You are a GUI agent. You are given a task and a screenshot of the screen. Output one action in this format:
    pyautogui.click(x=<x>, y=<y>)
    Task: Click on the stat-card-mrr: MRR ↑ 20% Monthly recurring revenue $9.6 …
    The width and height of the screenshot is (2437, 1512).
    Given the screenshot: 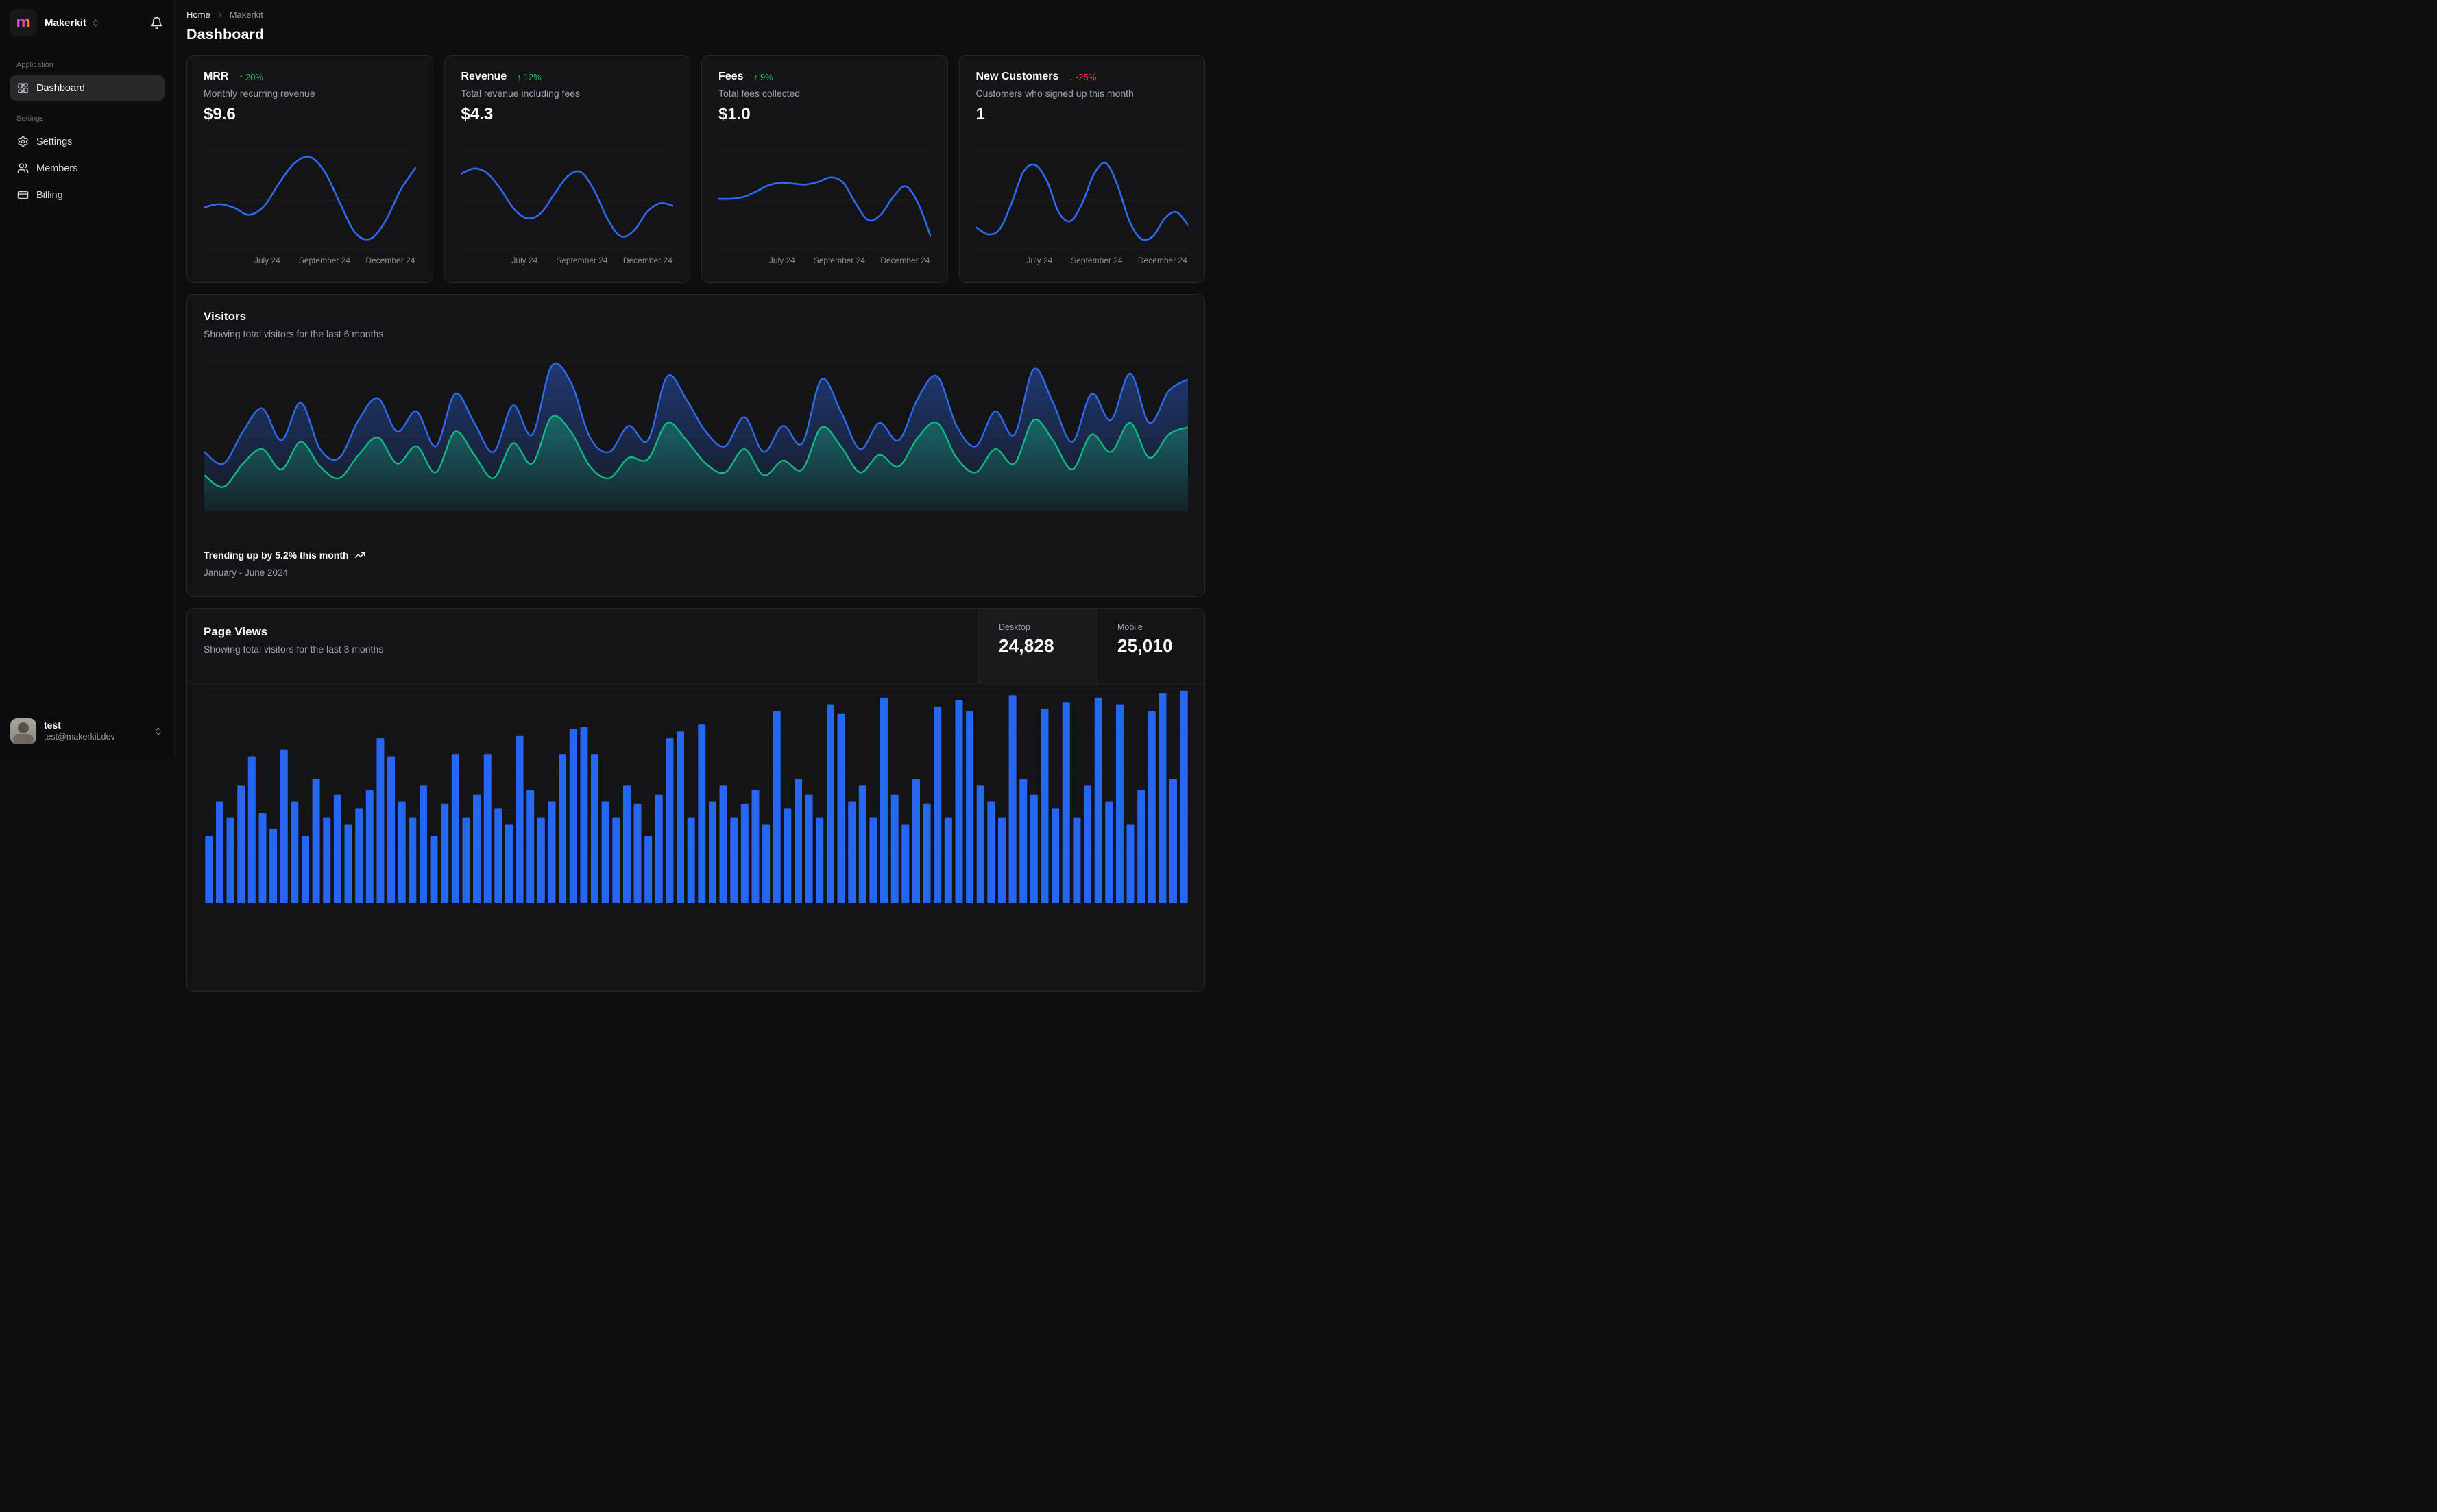 What is the action you would take?
    pyautogui.click(x=309, y=169)
    